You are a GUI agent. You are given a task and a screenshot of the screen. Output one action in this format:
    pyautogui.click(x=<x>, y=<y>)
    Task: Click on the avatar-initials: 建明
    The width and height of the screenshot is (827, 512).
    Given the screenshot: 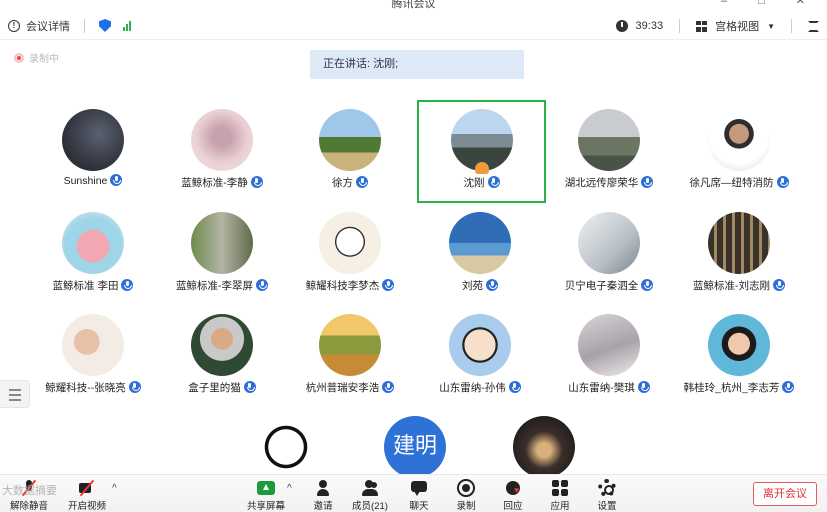 What is the action you would take?
    pyautogui.click(x=415, y=447)
    